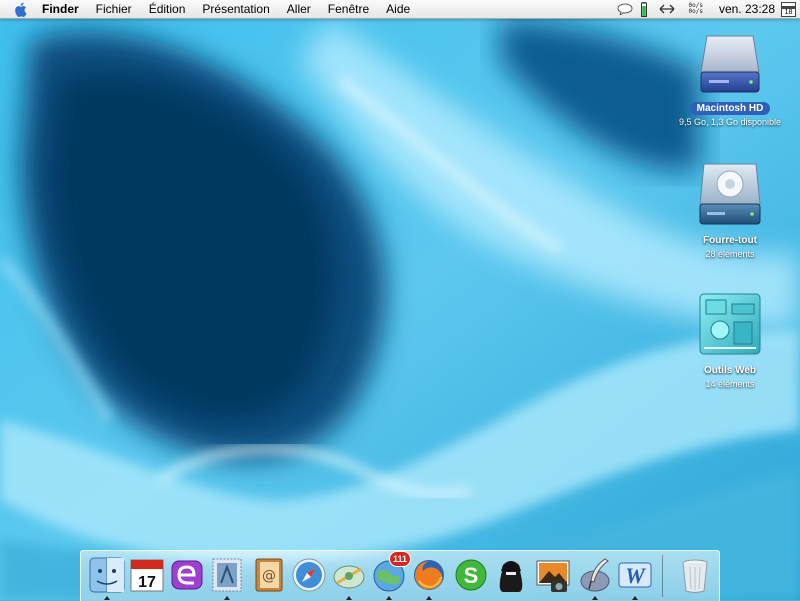 Image resolution: width=800 pixels, height=601 pixels. Describe the element at coordinates (730, 108) in the screenshot. I see `desktop-icon-name: Macintosh HD` at that location.